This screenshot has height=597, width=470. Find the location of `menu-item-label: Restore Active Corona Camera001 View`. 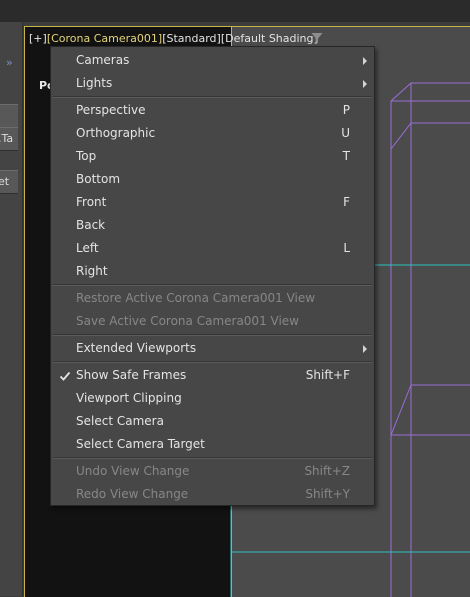

menu-item-label: Restore Active Corona Camera001 View is located at coordinates (196, 298).